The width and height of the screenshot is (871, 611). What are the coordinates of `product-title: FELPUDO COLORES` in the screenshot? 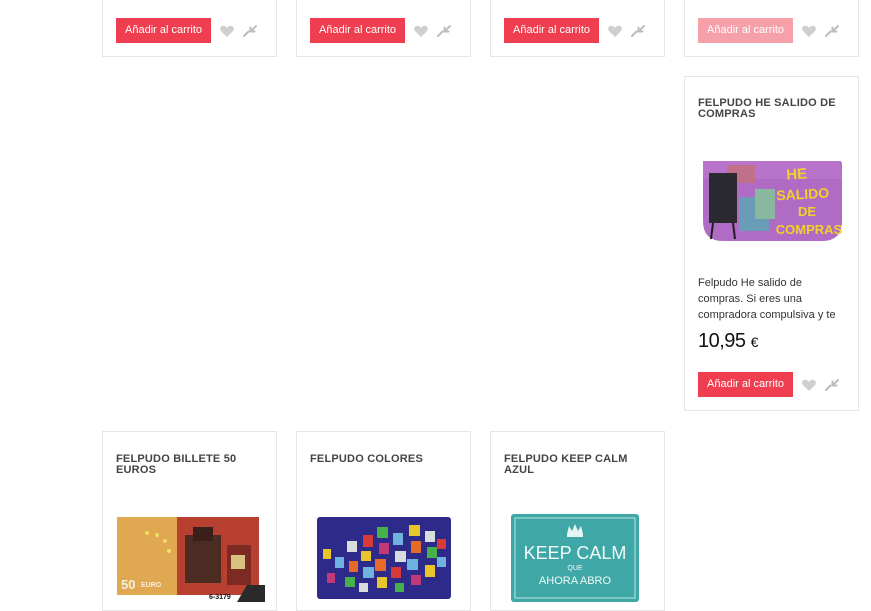 It's located at (384, 459).